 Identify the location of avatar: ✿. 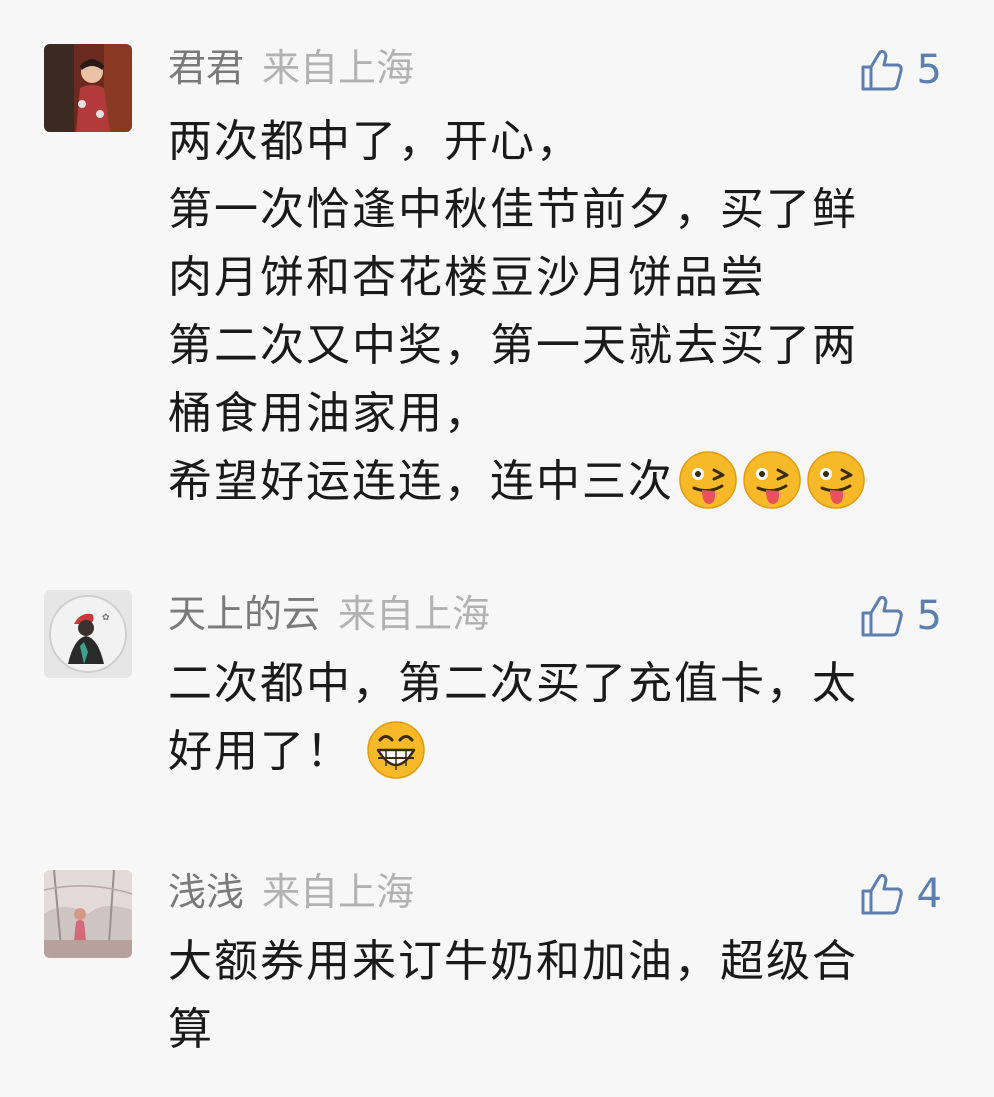
(88, 634).